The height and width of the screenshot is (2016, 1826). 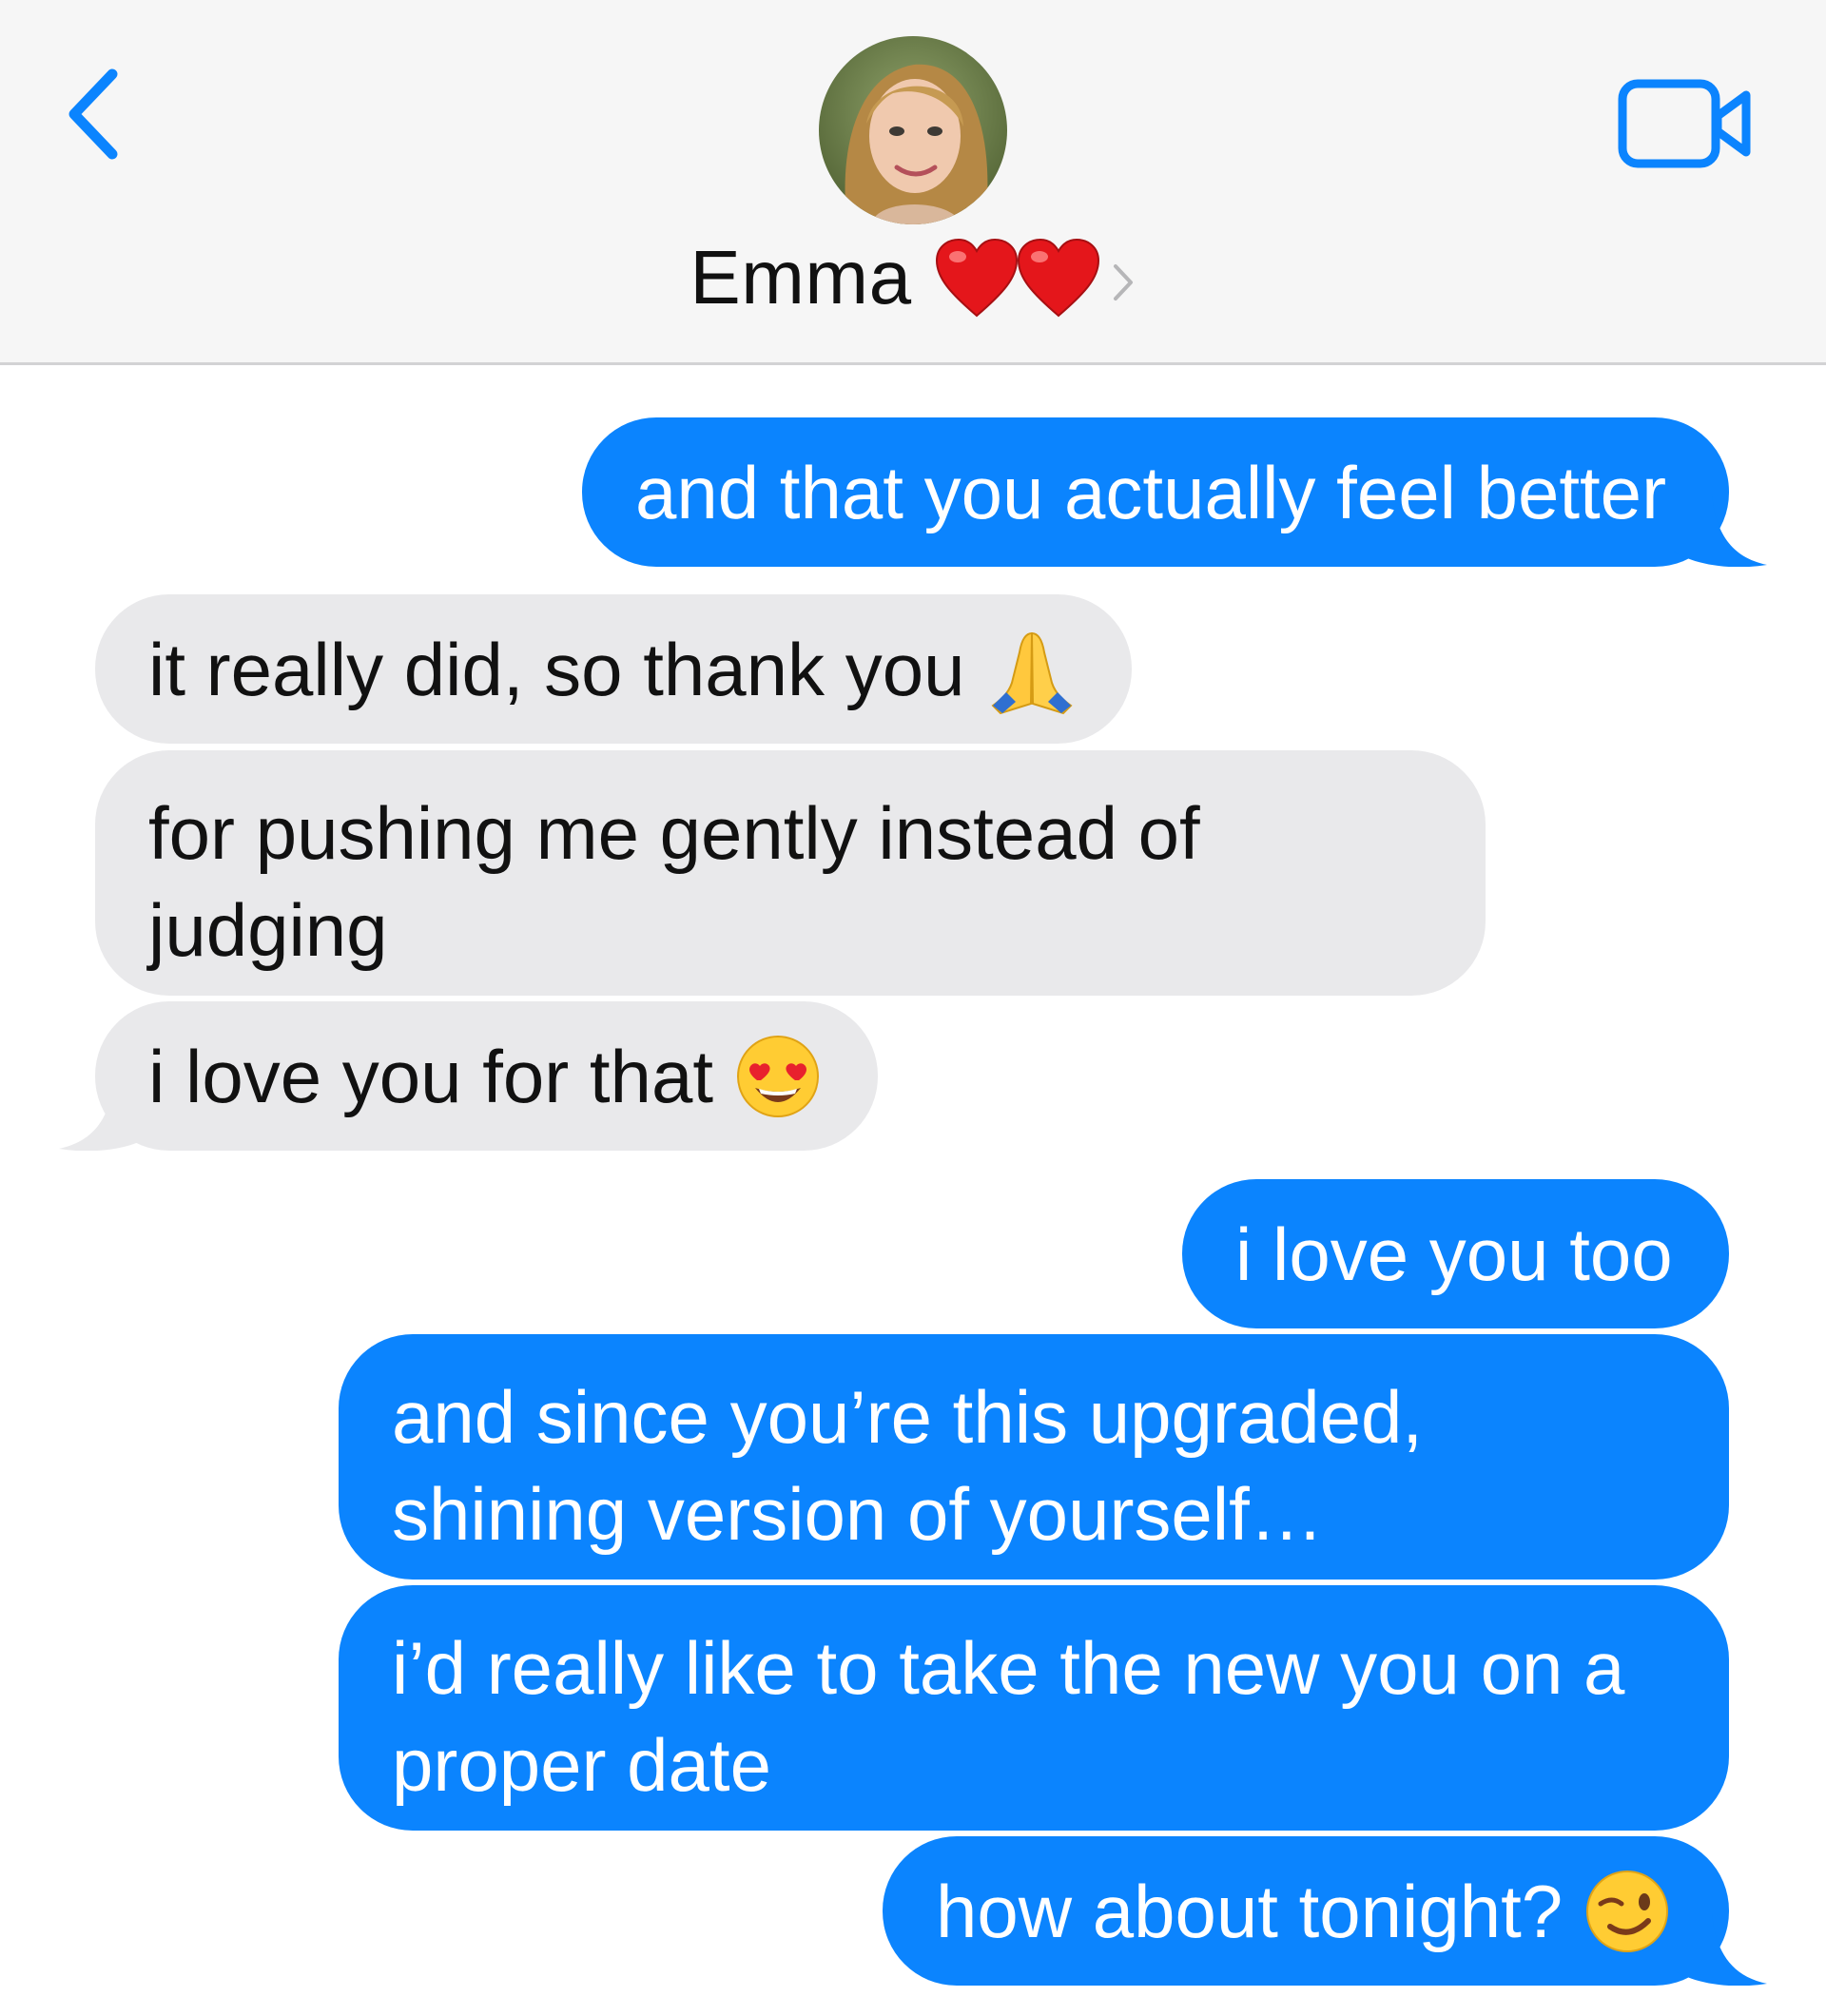 I want to click on sent-message: i love you too, so click(x=1455, y=1254).